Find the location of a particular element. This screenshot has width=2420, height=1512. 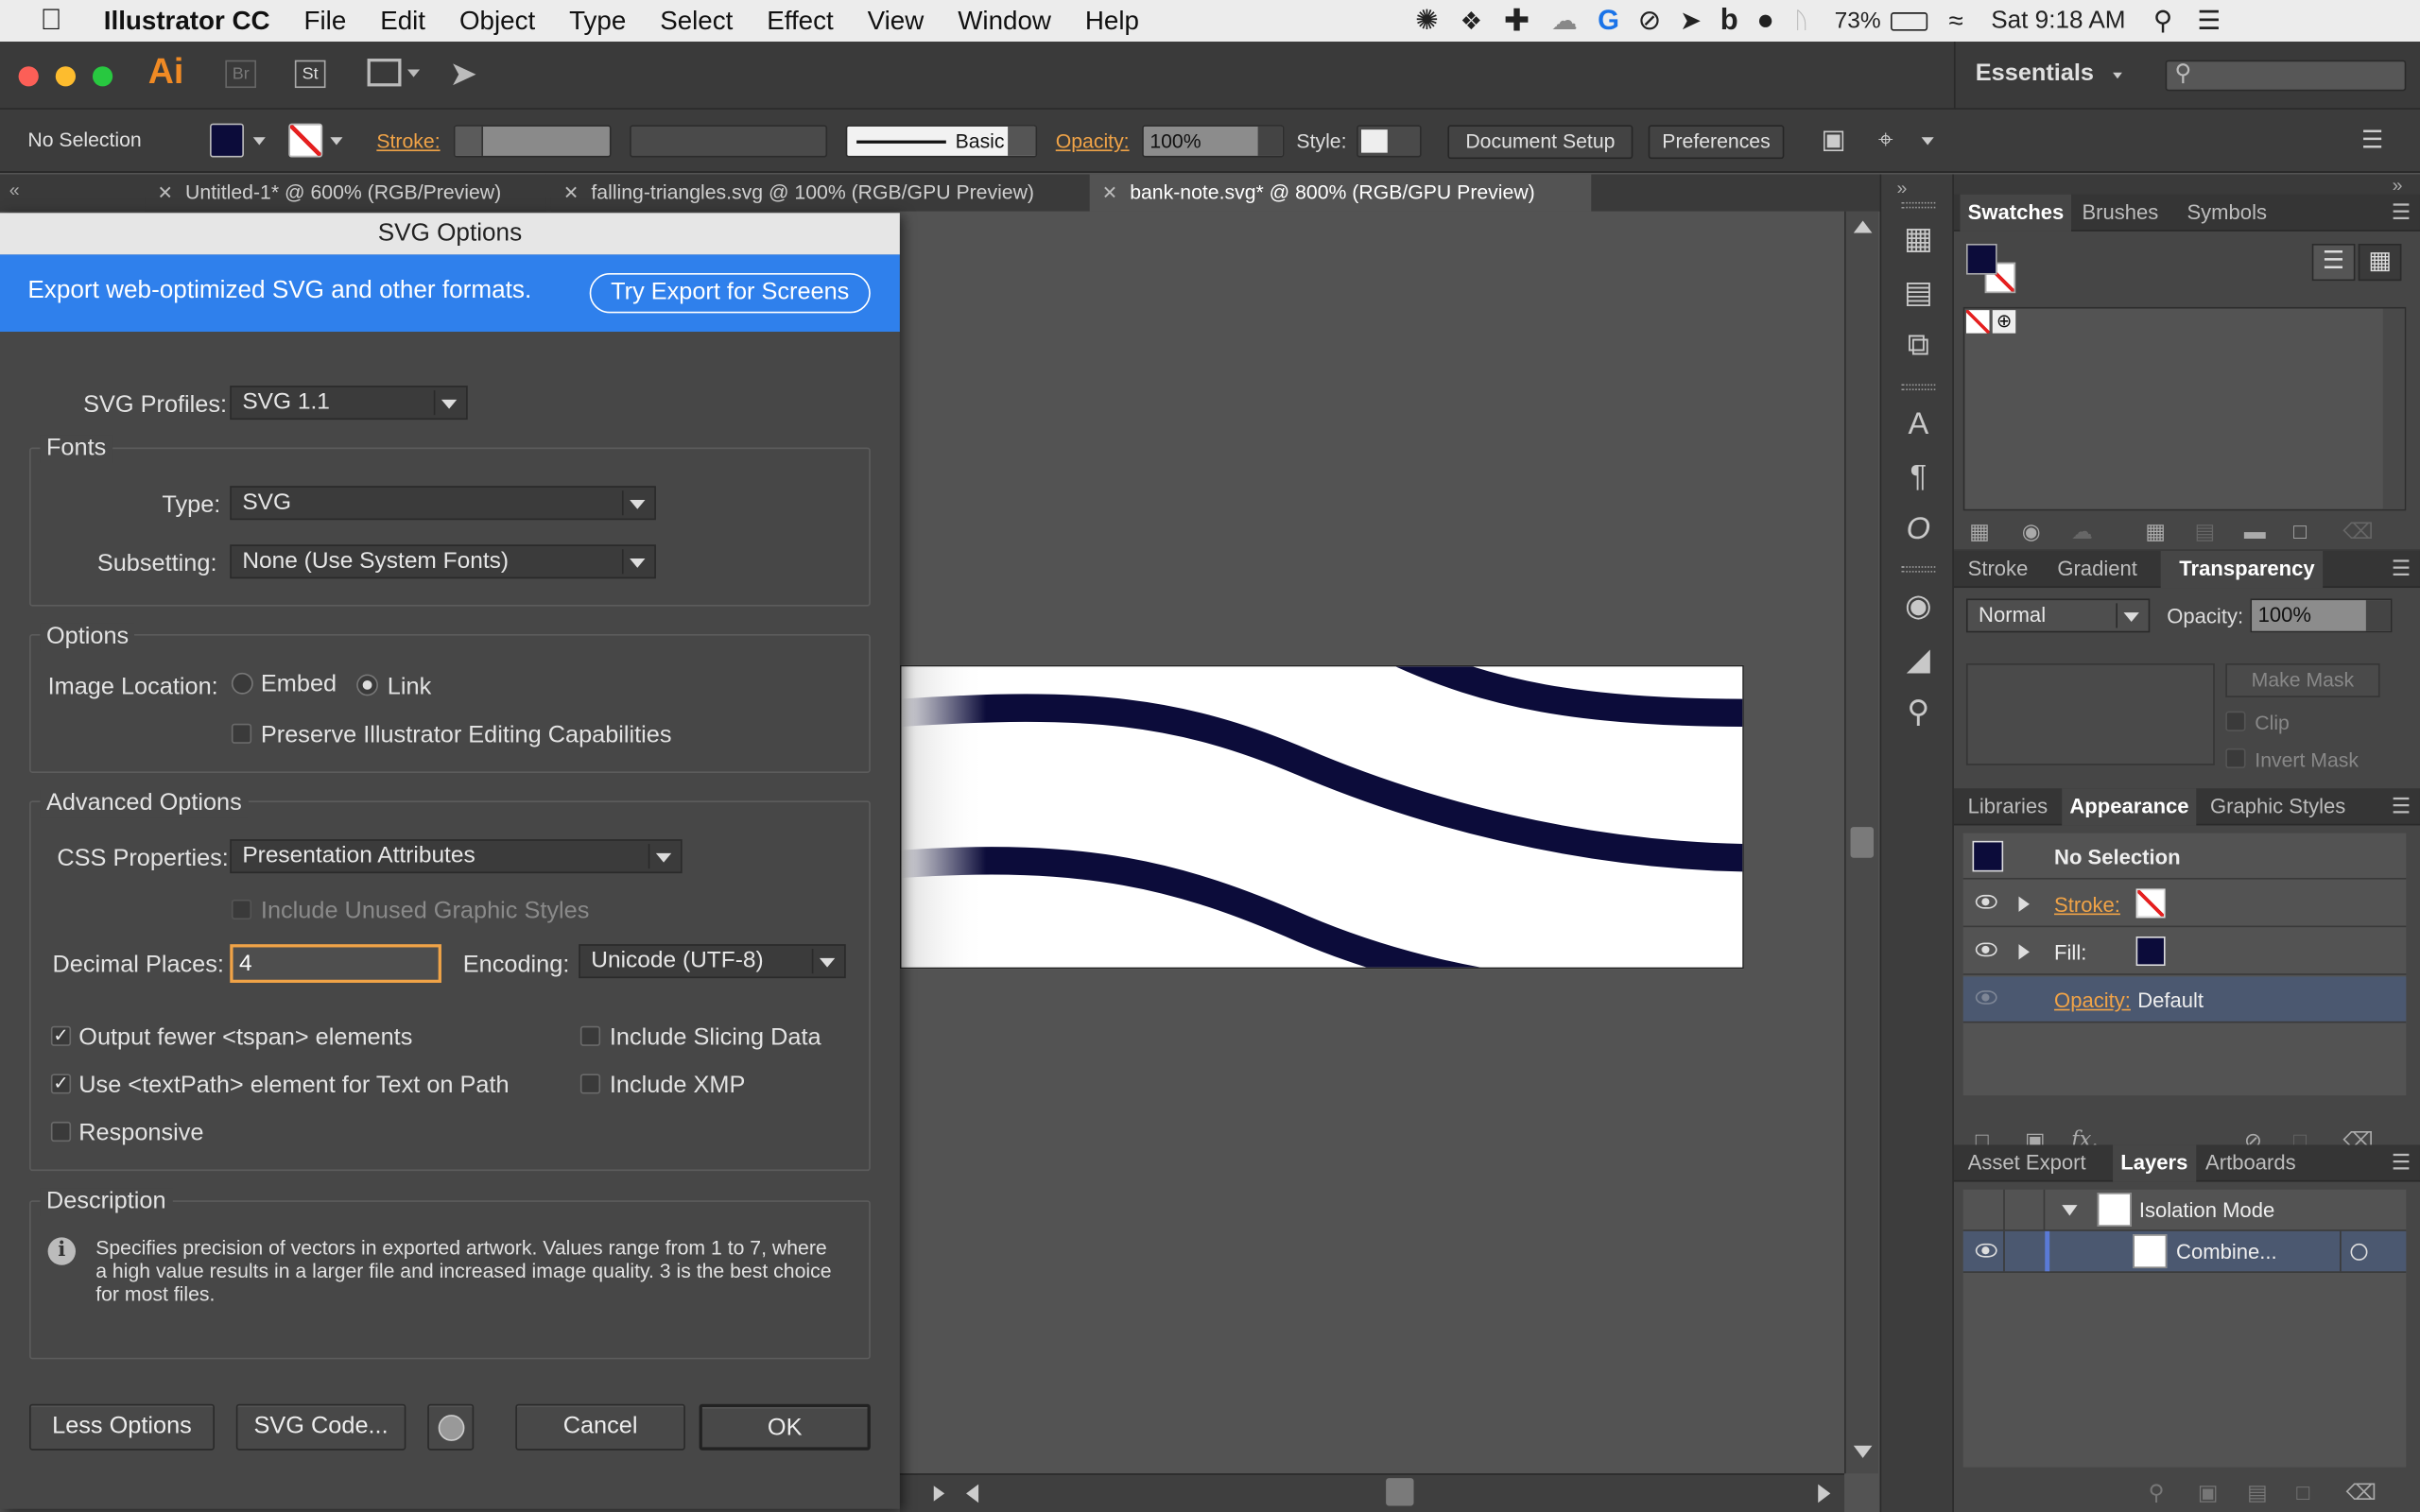

tab-artboards: Artboards is located at coordinates (2251, 1162).